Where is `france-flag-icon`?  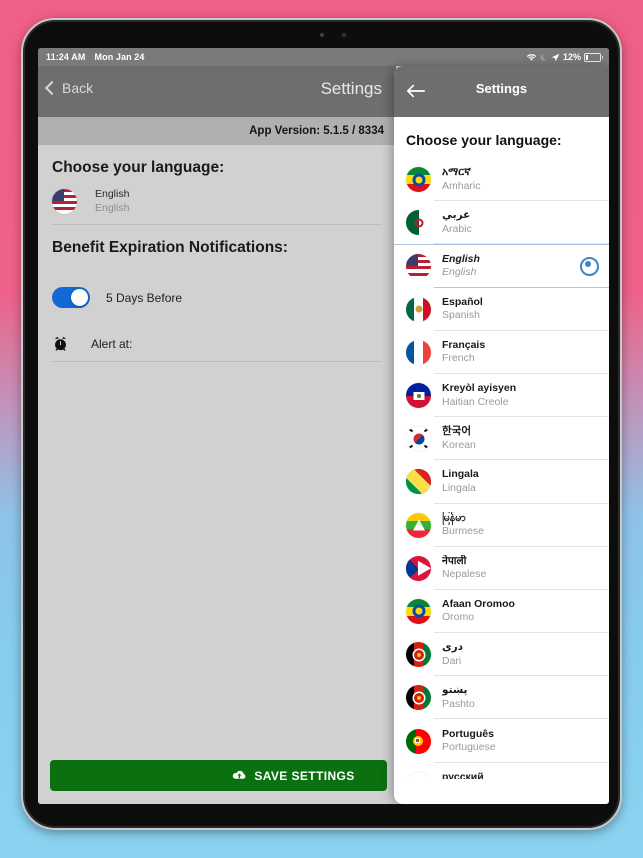 france-flag-icon is located at coordinates (418, 352).